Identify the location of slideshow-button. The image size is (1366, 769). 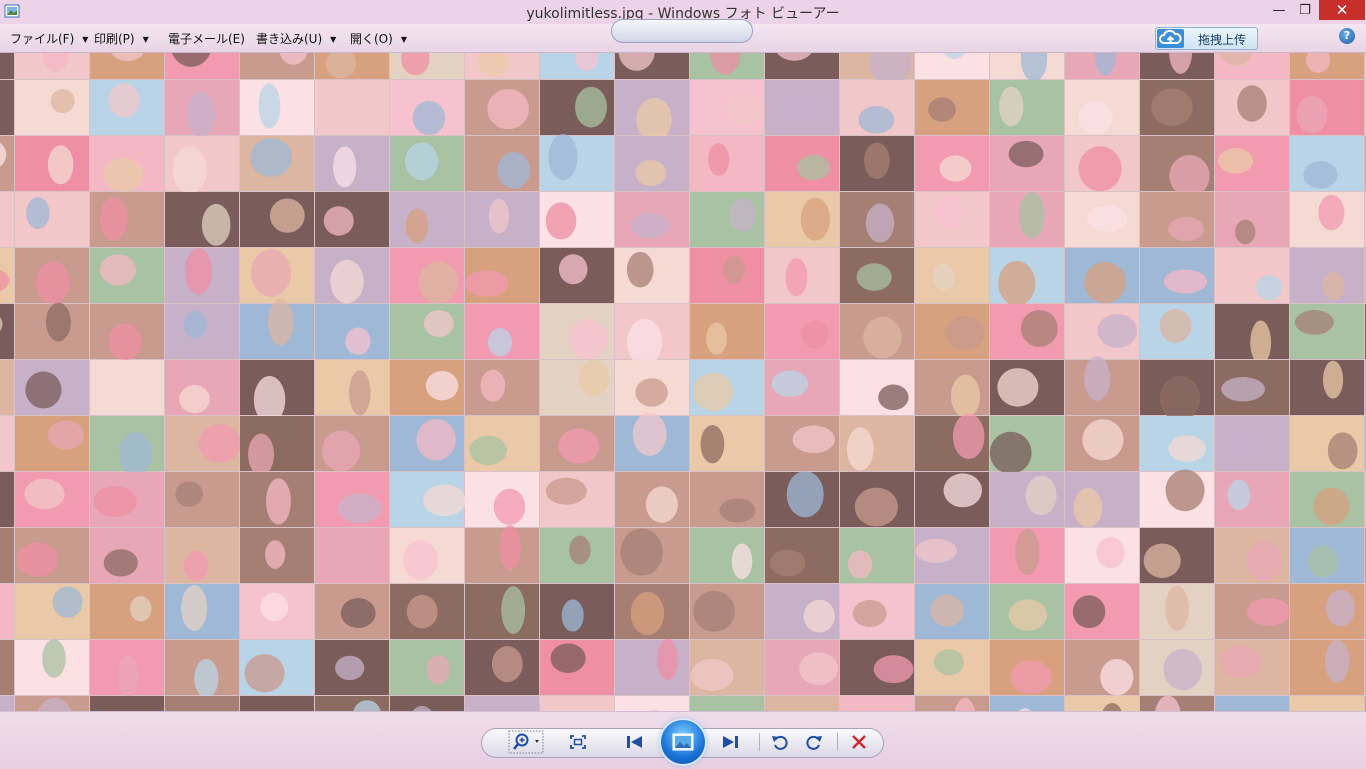
(683, 742).